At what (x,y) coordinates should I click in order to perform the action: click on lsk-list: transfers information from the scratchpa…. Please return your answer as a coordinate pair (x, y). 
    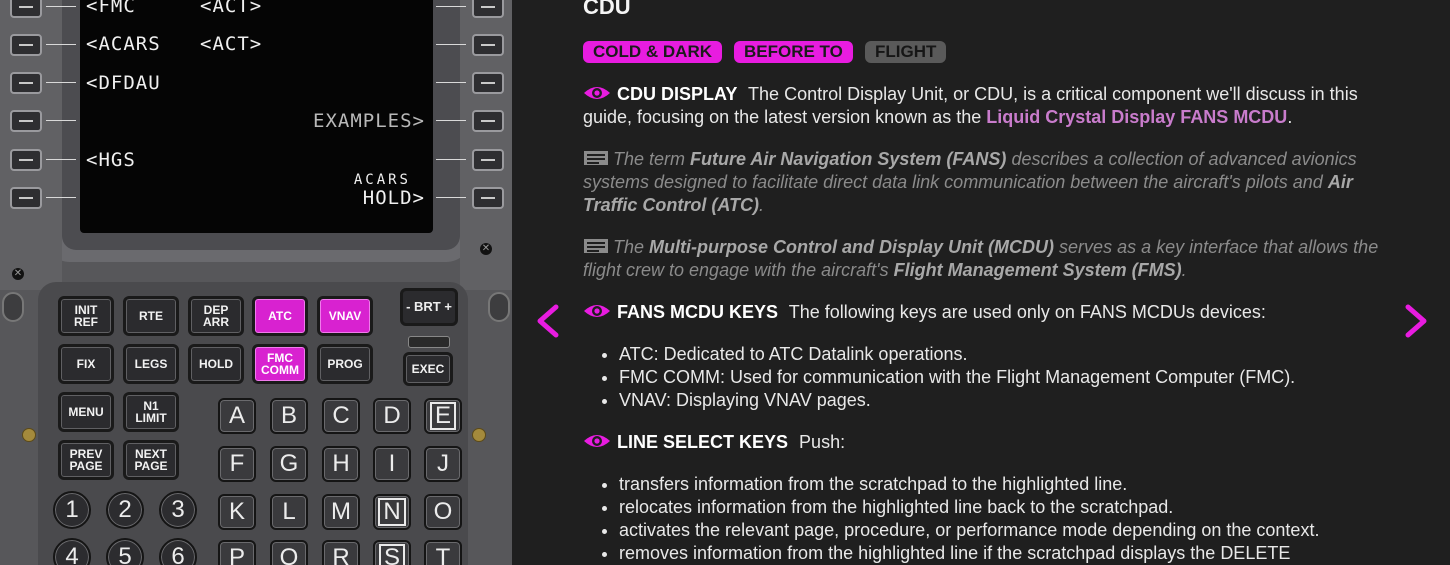
    Looking at the image, I should click on (1000, 519).